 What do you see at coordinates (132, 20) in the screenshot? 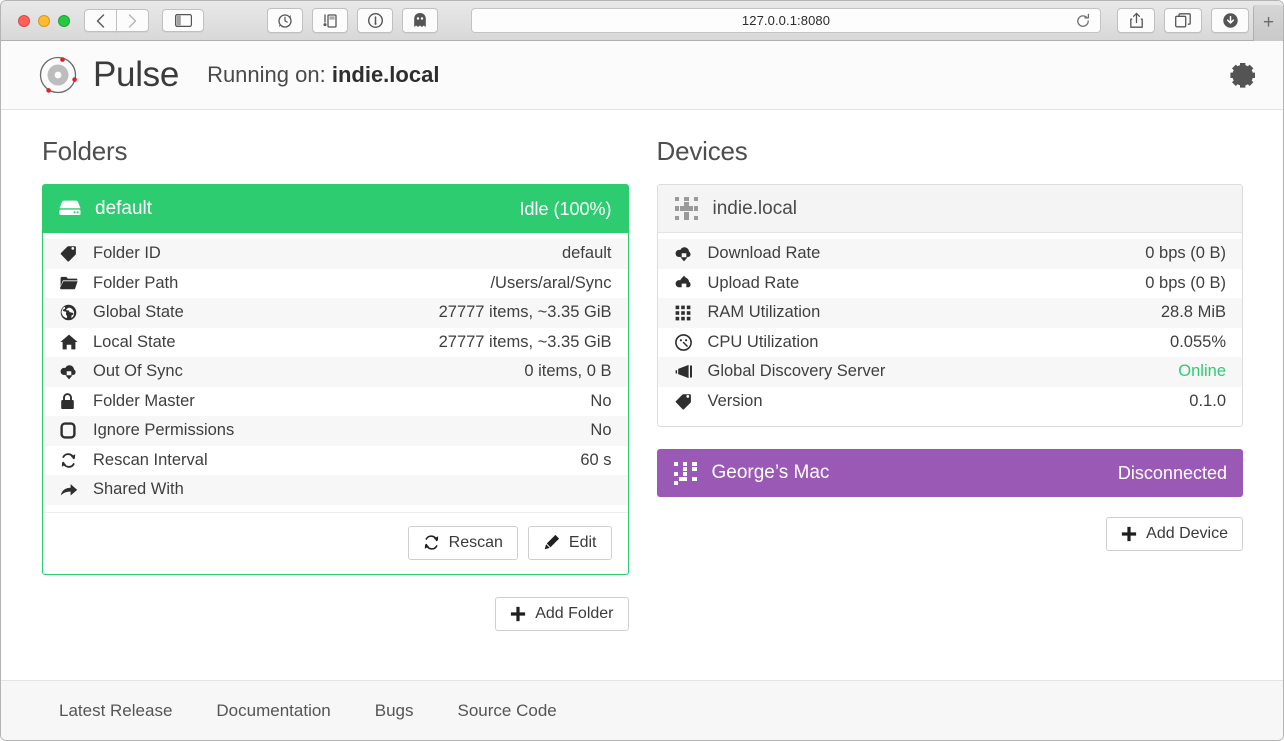
I see `forward-button` at bounding box center [132, 20].